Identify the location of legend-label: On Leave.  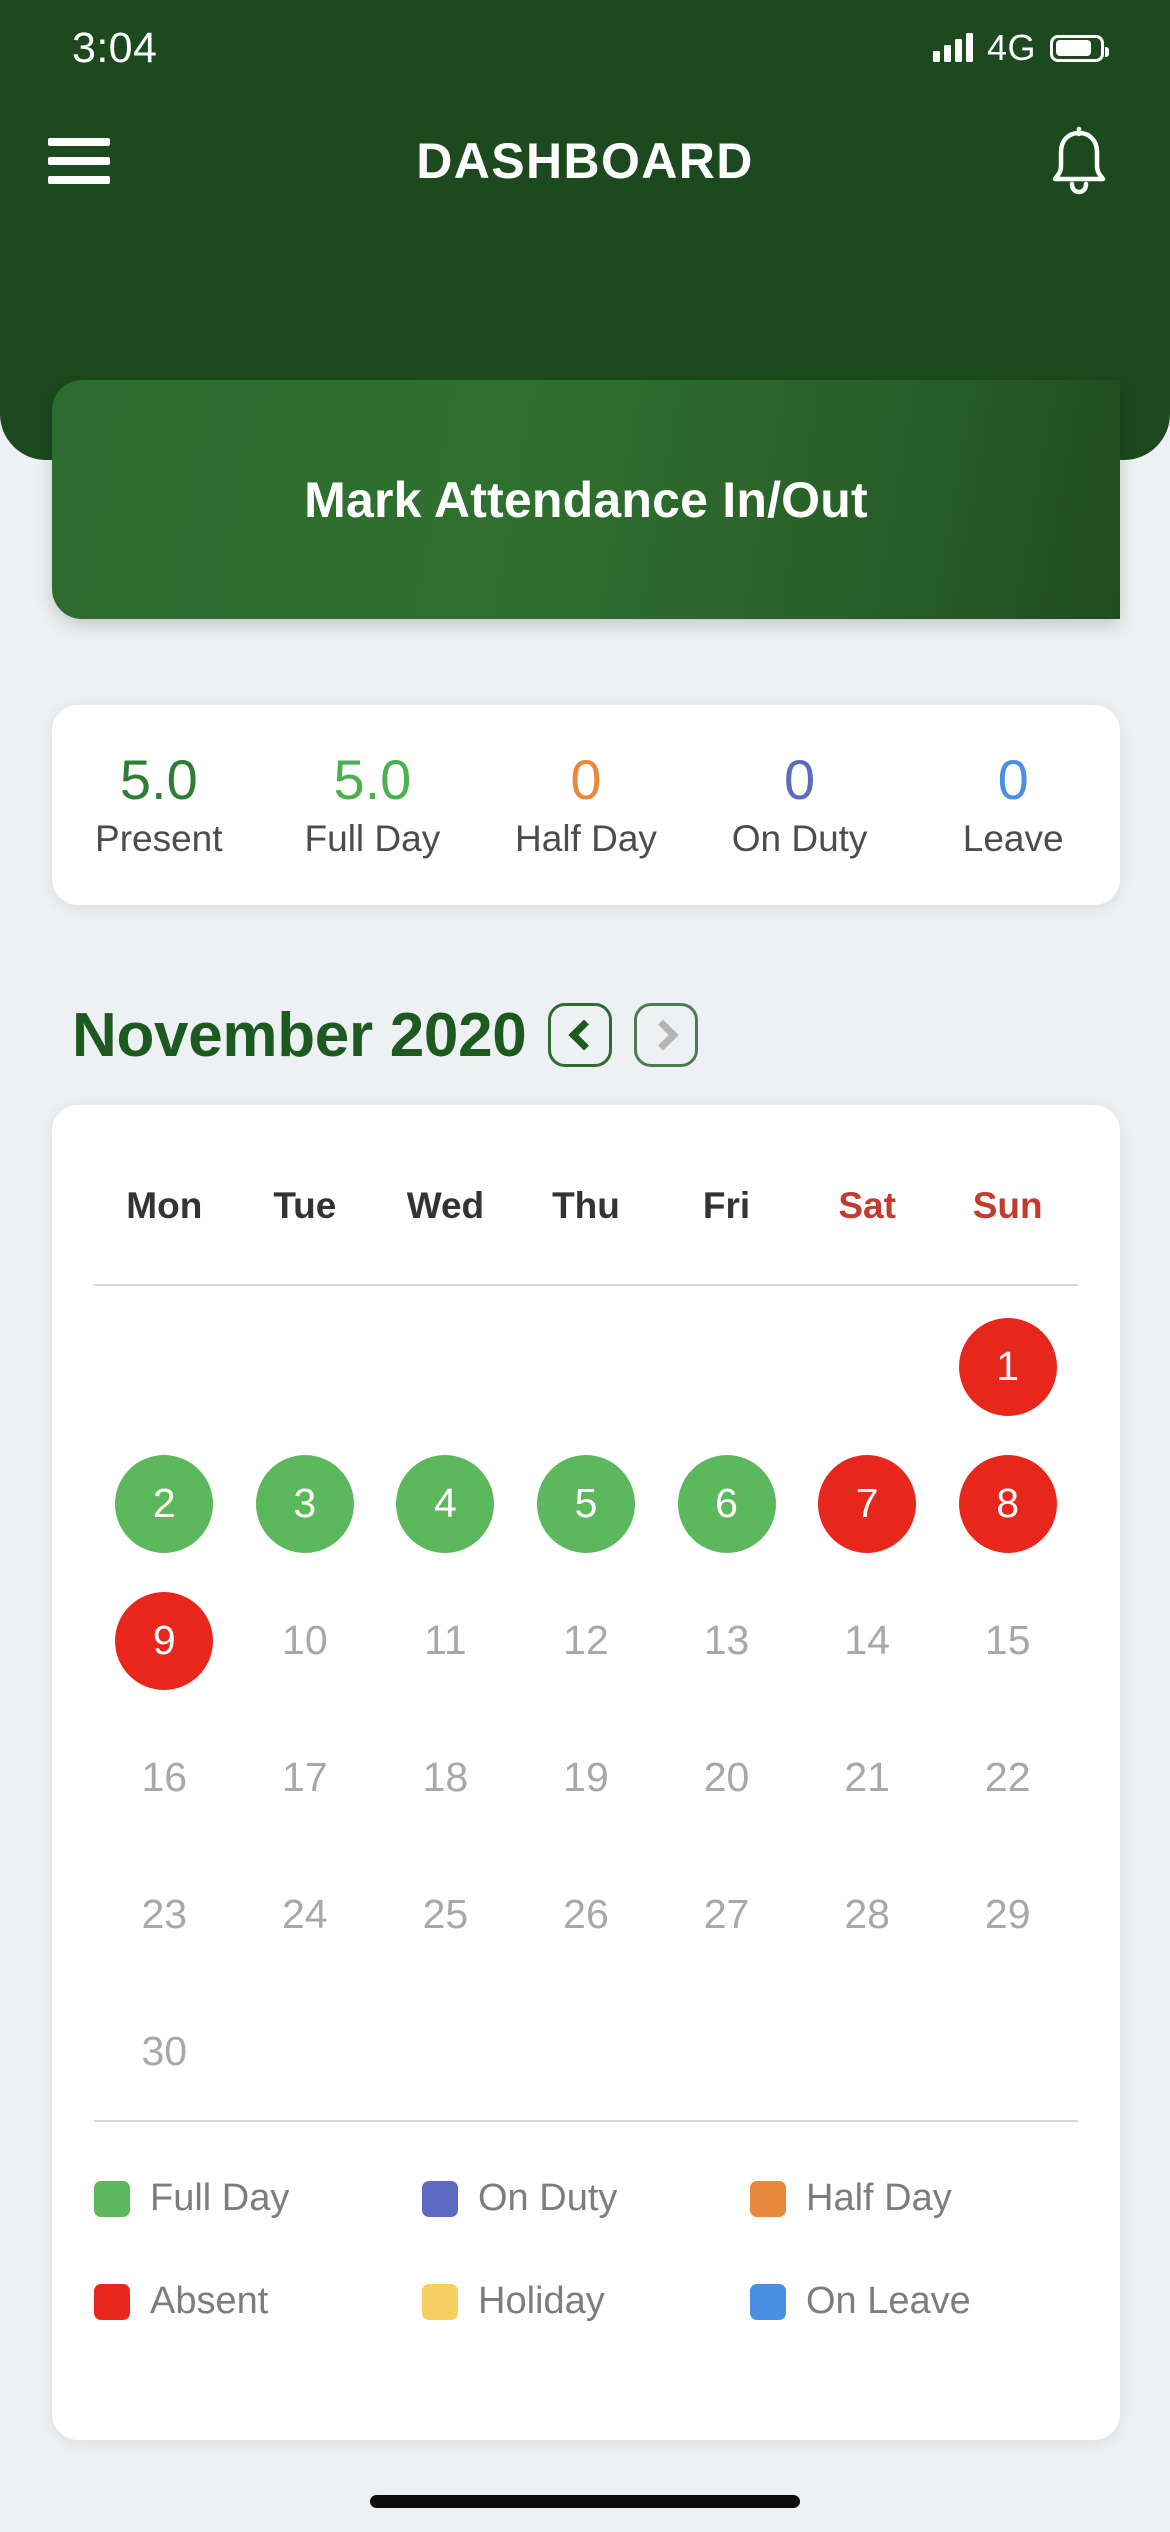
(888, 2301).